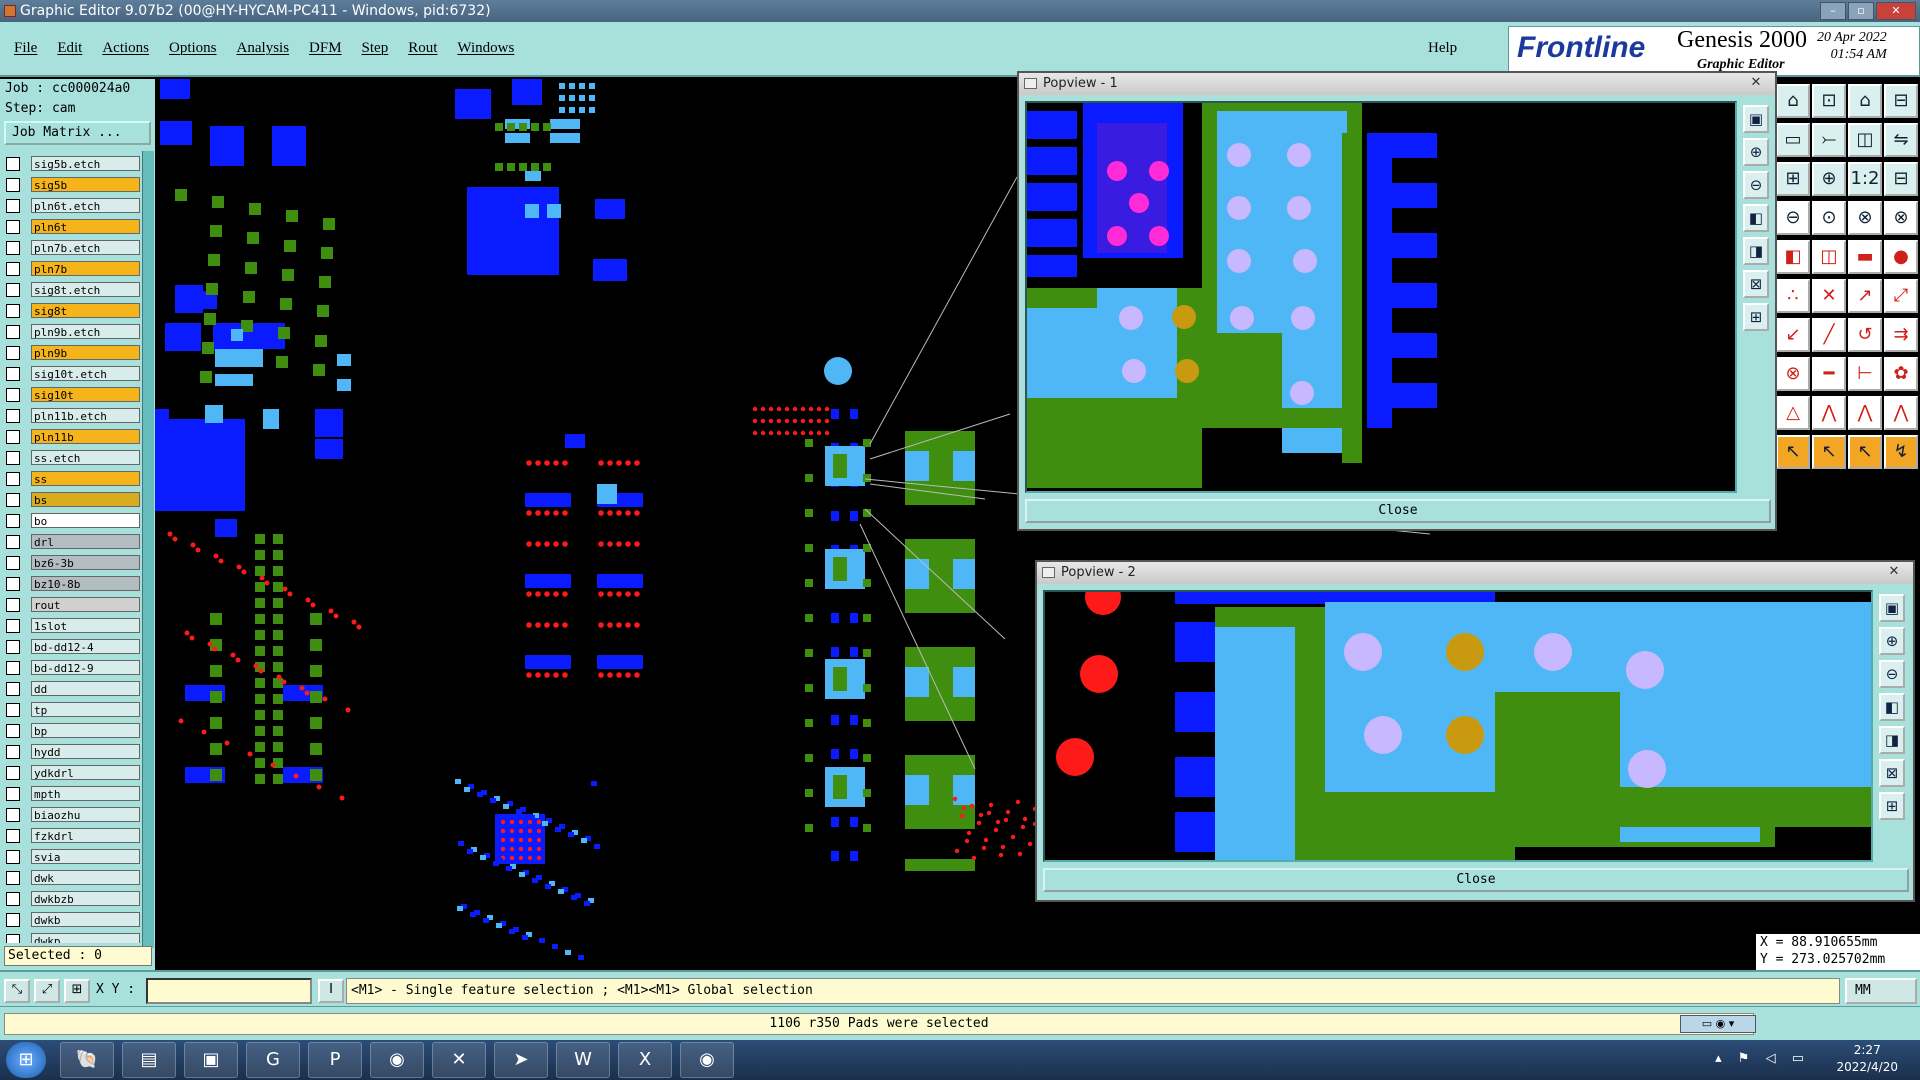 The width and height of the screenshot is (1920, 1080). Describe the element at coordinates (1398, 511) in the screenshot. I see `popview-1-close-button: Close` at that location.